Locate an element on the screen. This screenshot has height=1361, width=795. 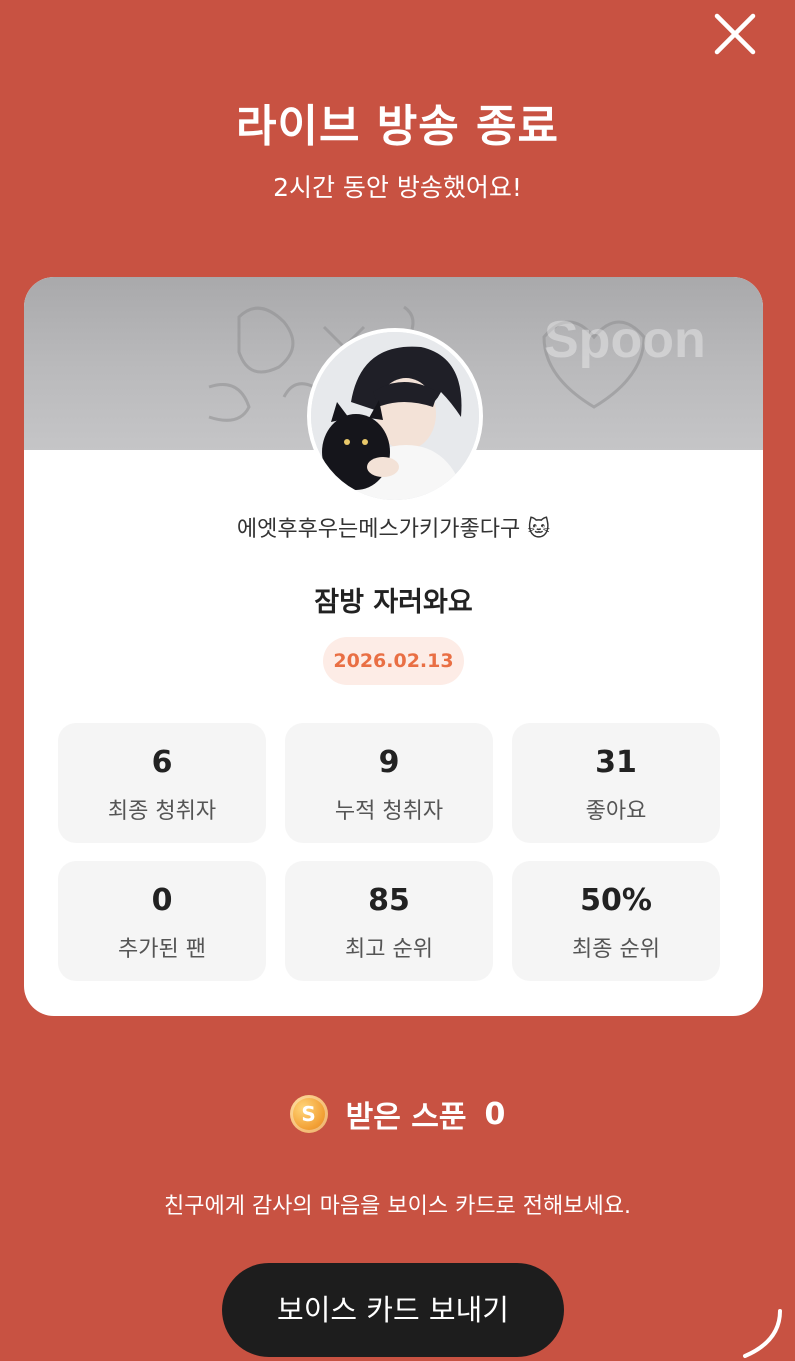
stat-label: 최종 청취자 is located at coordinates (162, 811).